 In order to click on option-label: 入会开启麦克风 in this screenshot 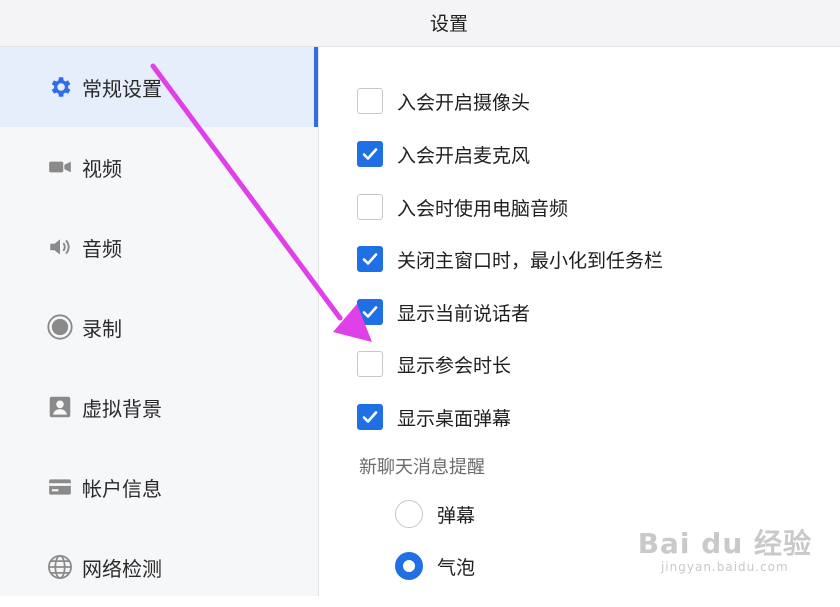, I will do `click(464, 155)`.